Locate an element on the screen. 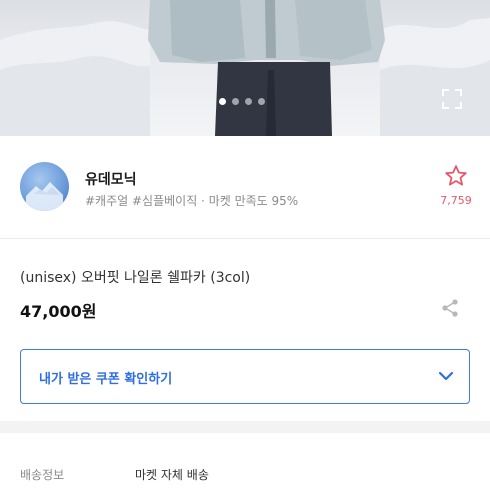 This screenshot has width=490, height=490. coupon-check-button: 내가 받은 쿠폰 확인하기 is located at coordinates (245, 376).